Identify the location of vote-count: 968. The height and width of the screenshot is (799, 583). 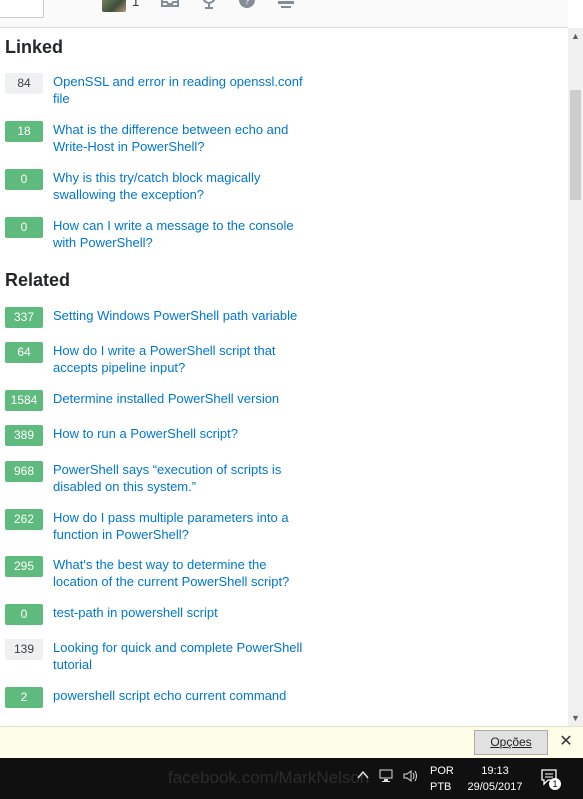
(24, 471).